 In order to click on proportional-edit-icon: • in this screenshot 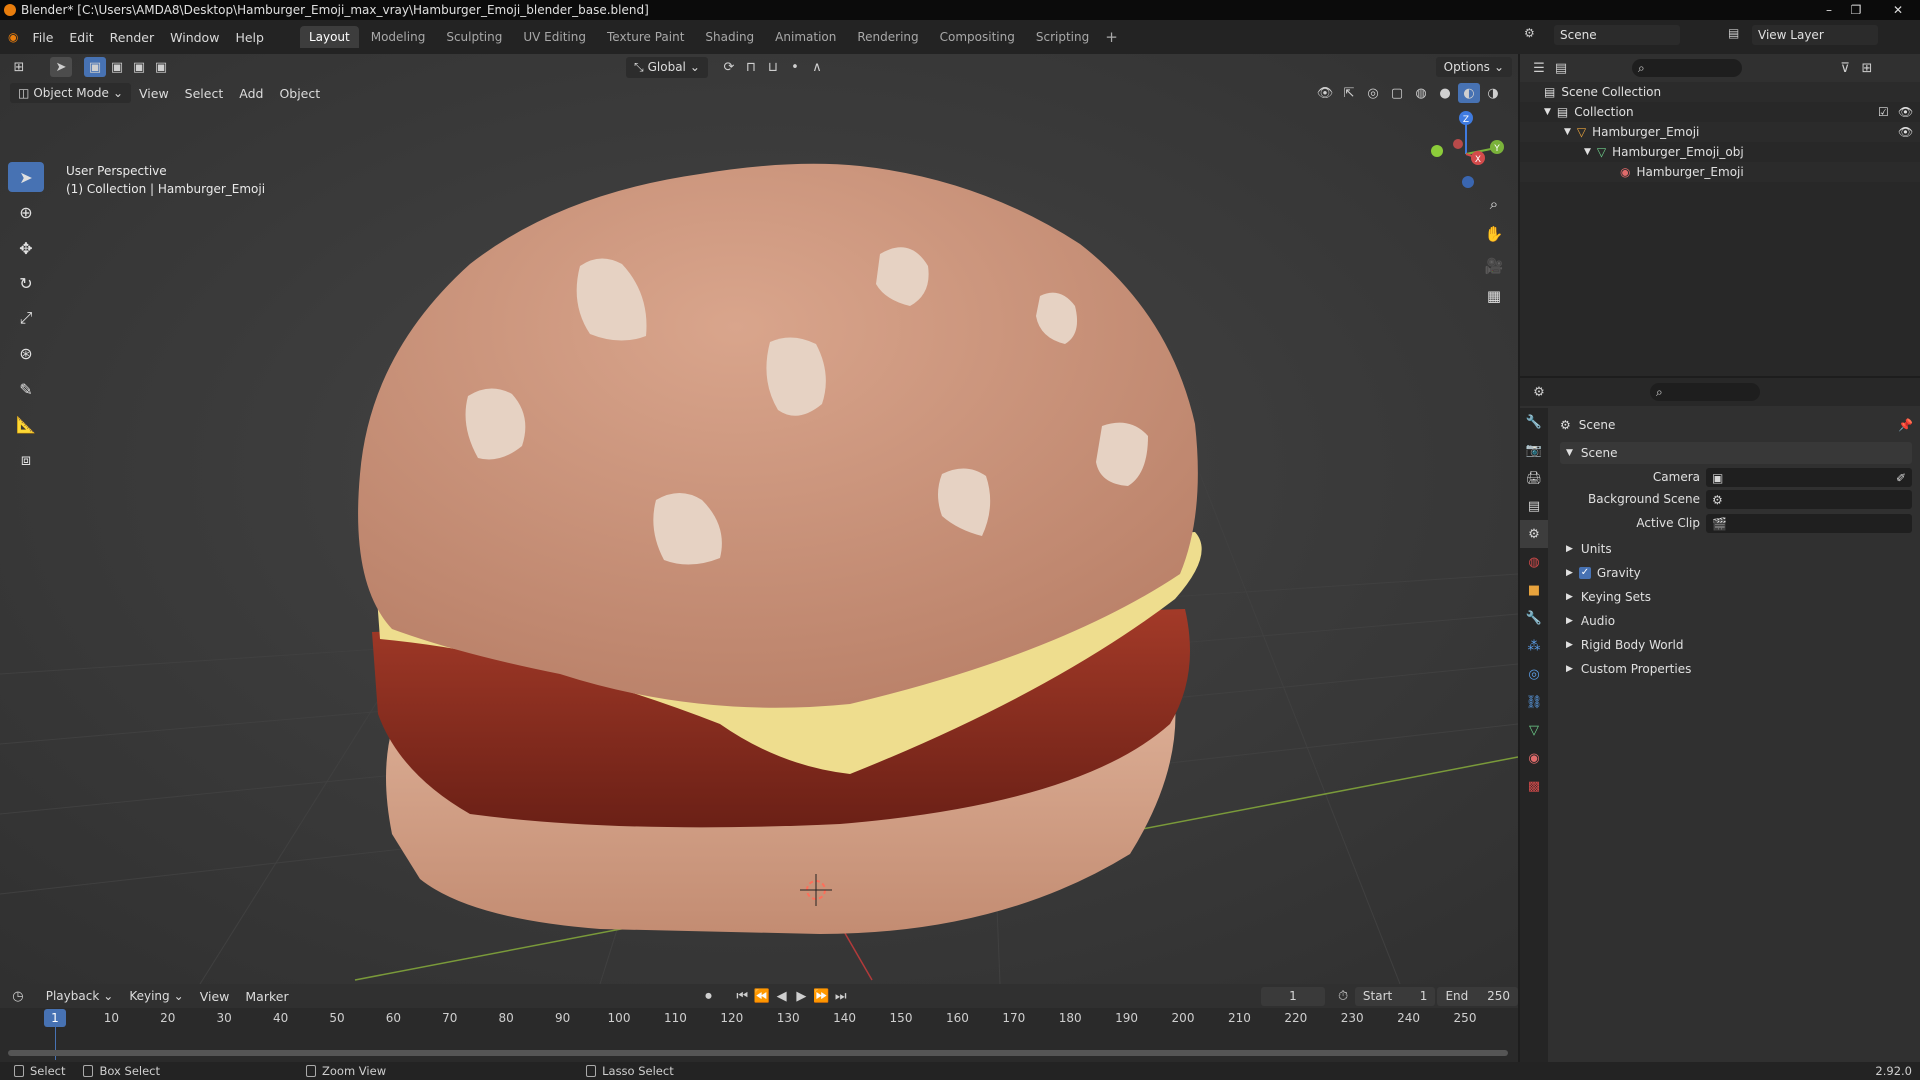, I will do `click(795, 67)`.